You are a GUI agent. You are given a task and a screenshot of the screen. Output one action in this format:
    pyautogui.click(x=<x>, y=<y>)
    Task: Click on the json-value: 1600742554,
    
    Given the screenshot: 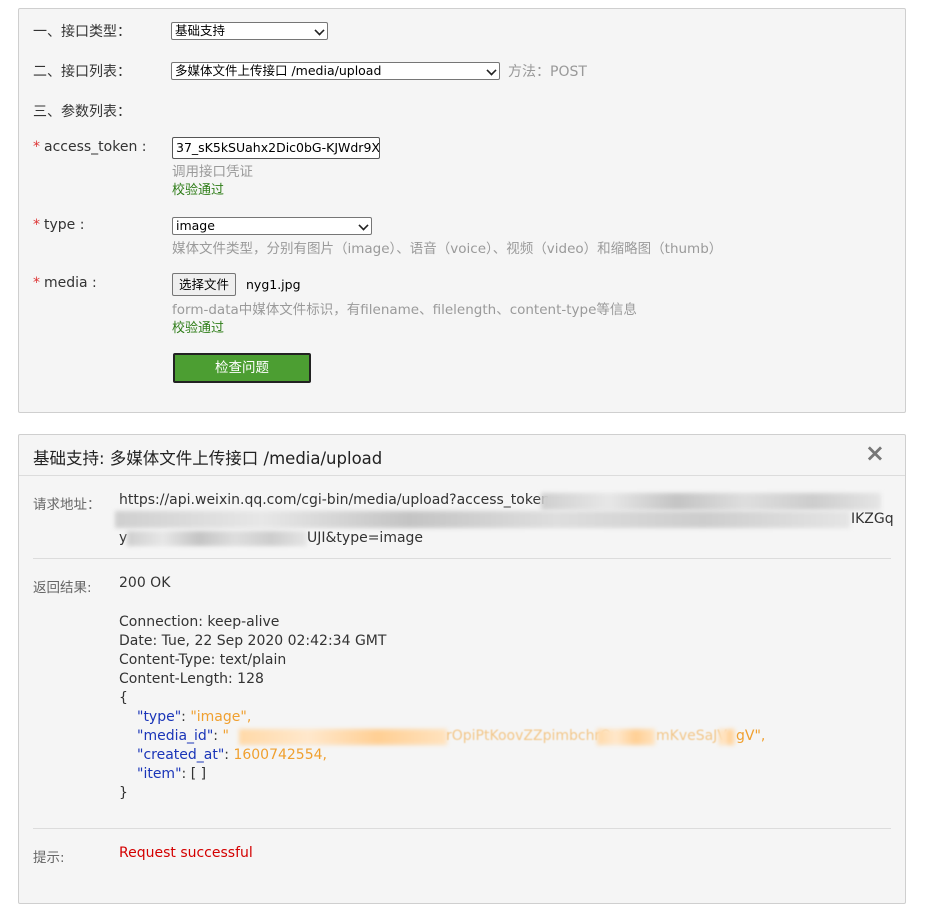 What is the action you would take?
    pyautogui.click(x=280, y=755)
    